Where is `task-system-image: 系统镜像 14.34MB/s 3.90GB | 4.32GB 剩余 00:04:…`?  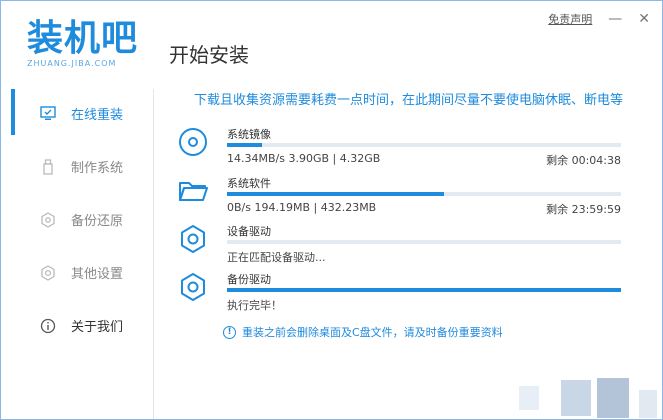 task-system-image: 系统镜像 14.34MB/s 3.90GB | 4.32GB 剩余 00:04:… is located at coordinates (400, 146).